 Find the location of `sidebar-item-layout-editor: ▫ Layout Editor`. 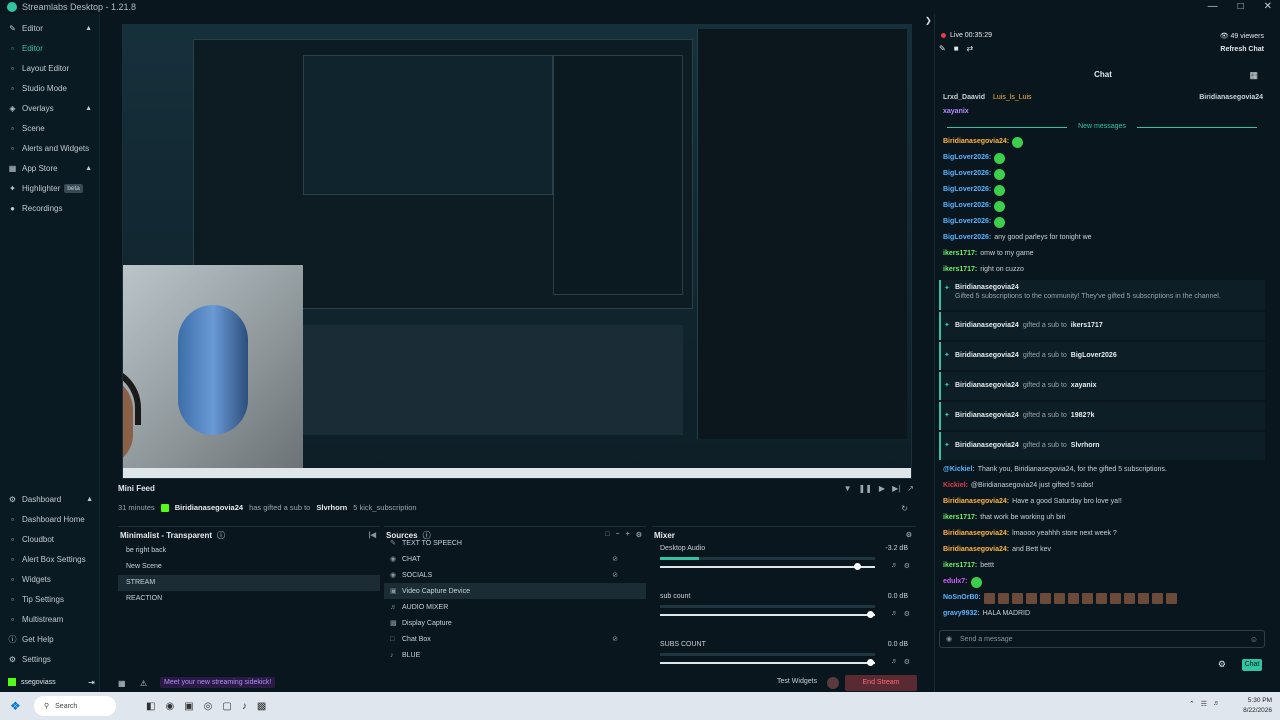

sidebar-item-layout-editor: ▫ Layout Editor is located at coordinates (49, 68).